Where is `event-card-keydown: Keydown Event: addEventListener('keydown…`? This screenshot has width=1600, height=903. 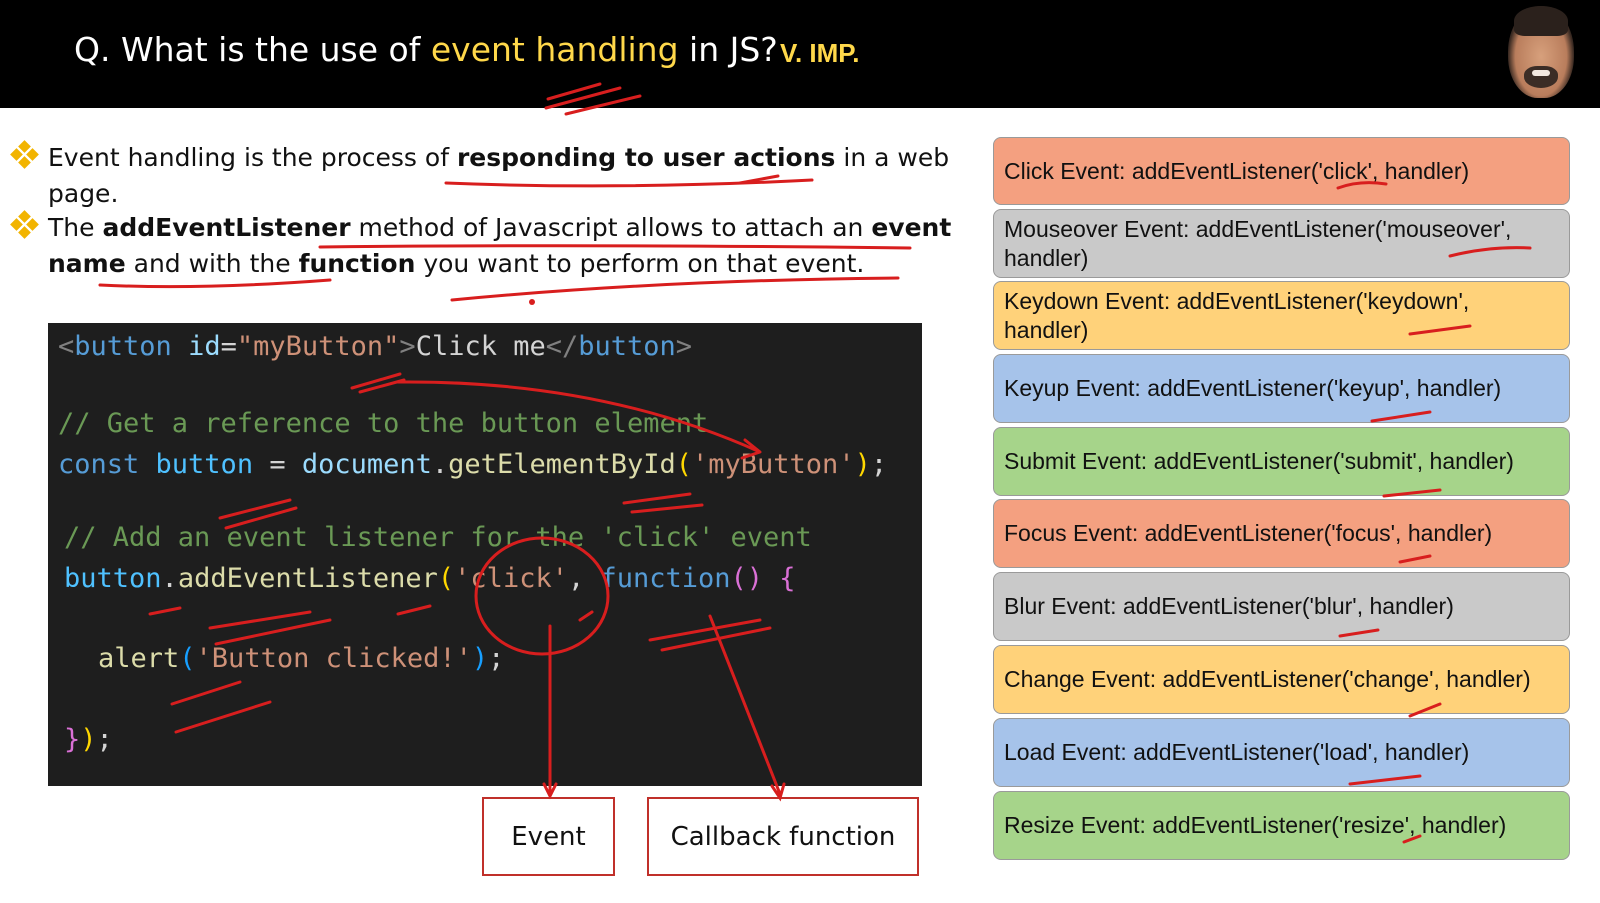
event-card-keydown: Keydown Event: addEventListener('keydown… is located at coordinates (1281, 315).